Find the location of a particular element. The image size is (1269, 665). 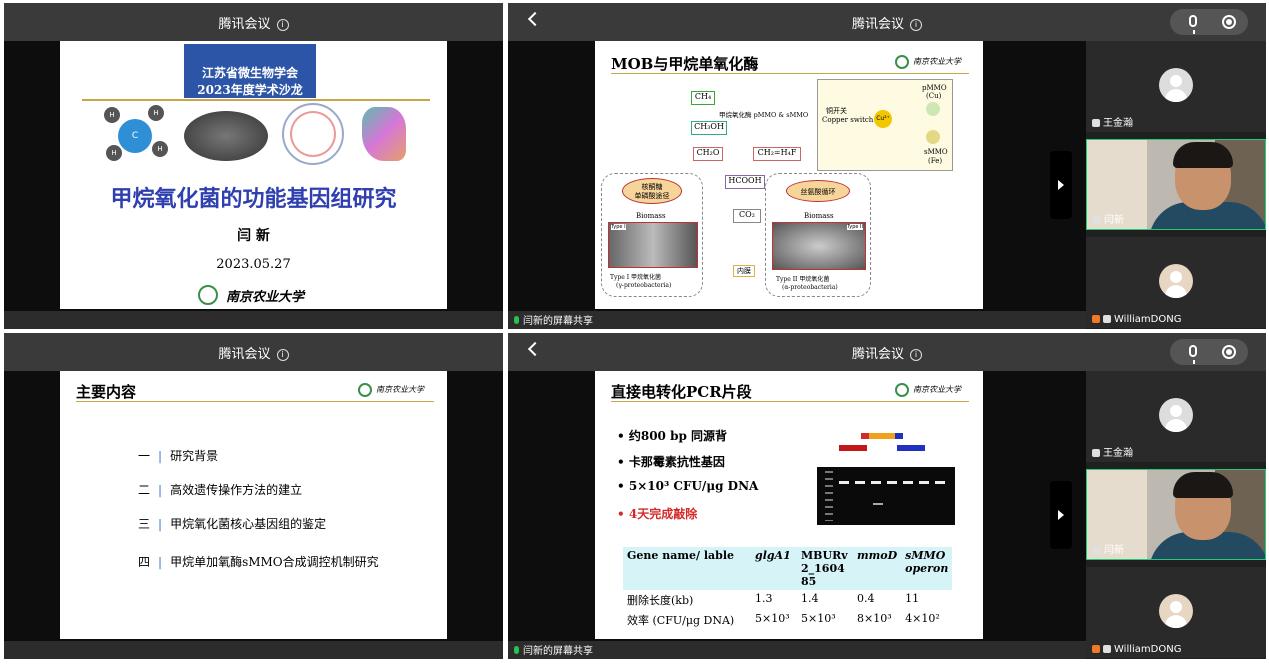

biomass-label: Biomass is located at coordinates (819, 216).